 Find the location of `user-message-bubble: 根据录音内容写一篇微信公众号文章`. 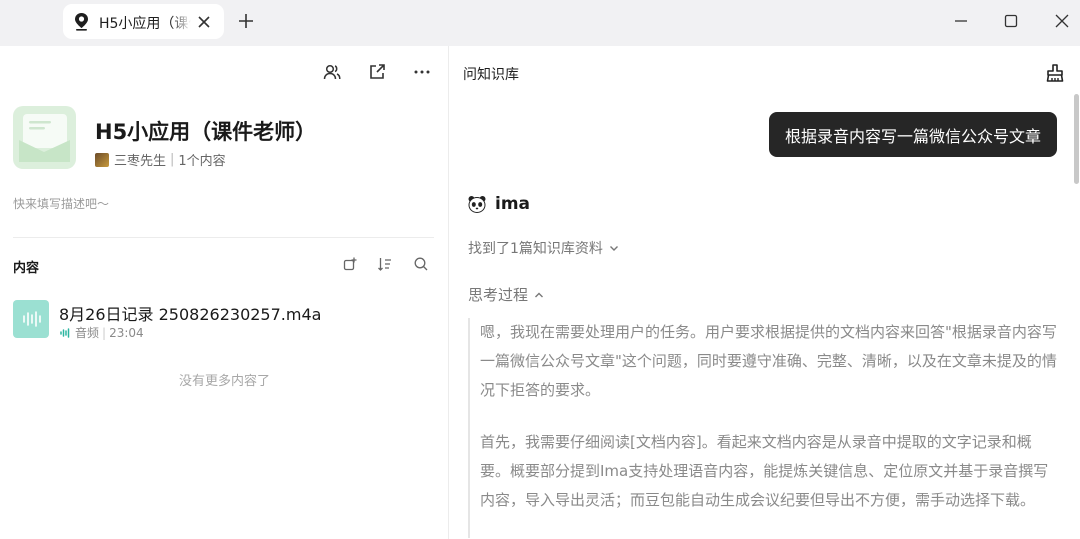

user-message-bubble: 根据录音内容写一篇微信公众号文章 is located at coordinates (913, 134).